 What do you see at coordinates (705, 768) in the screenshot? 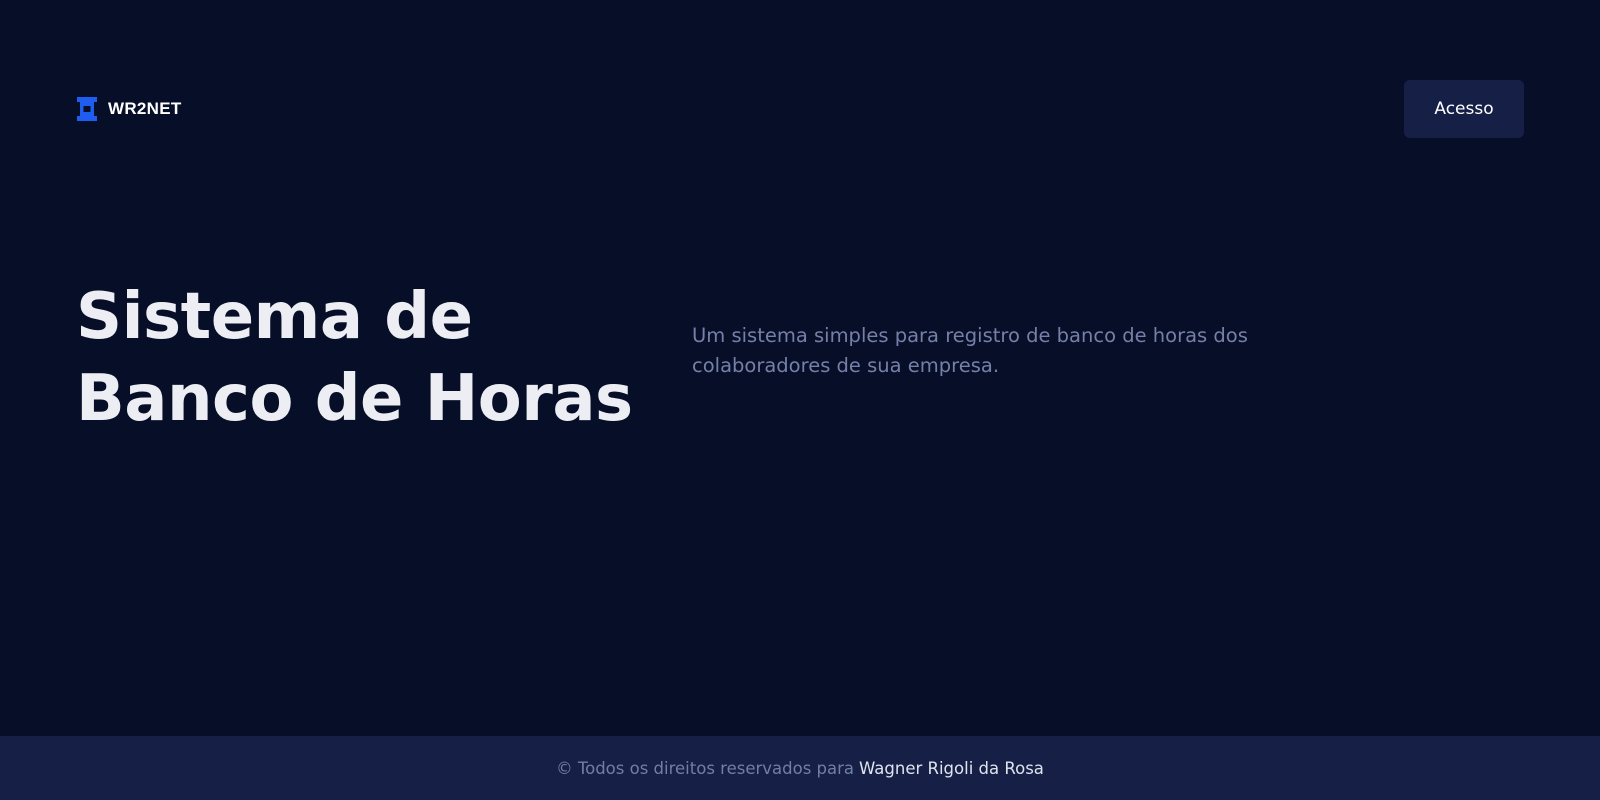
I see `footer-rights-text: © Todos os direitos reservados para` at bounding box center [705, 768].